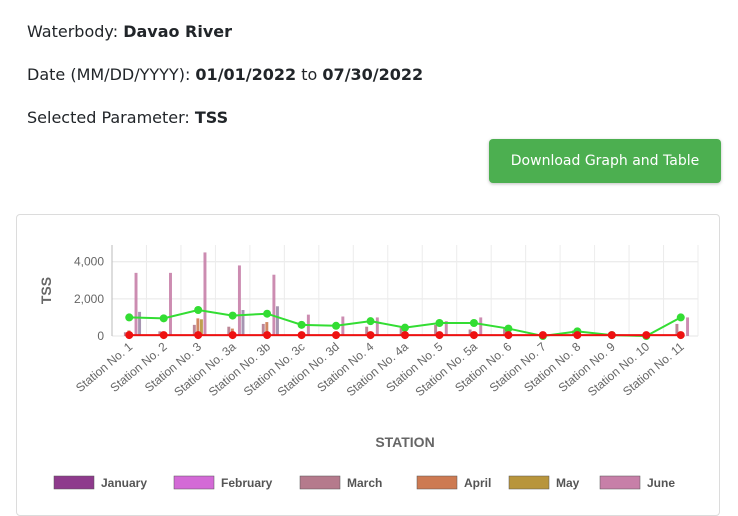 This screenshot has height=516, width=738. Describe the element at coordinates (605, 161) in the screenshot. I see `download-graph-button: Download Graph and Table` at that location.